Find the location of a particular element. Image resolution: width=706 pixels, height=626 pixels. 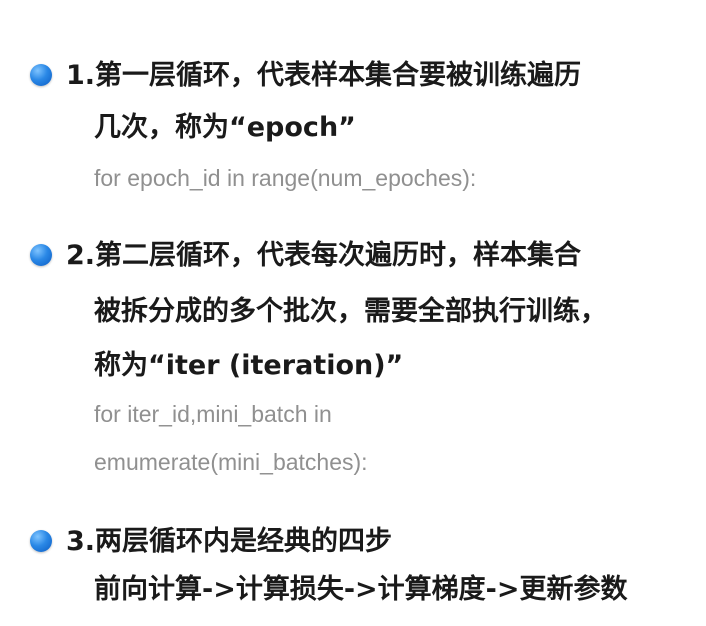

item-title-line: 前向计算->计算损失->计算梯度->更新参数 is located at coordinates (361, 589).